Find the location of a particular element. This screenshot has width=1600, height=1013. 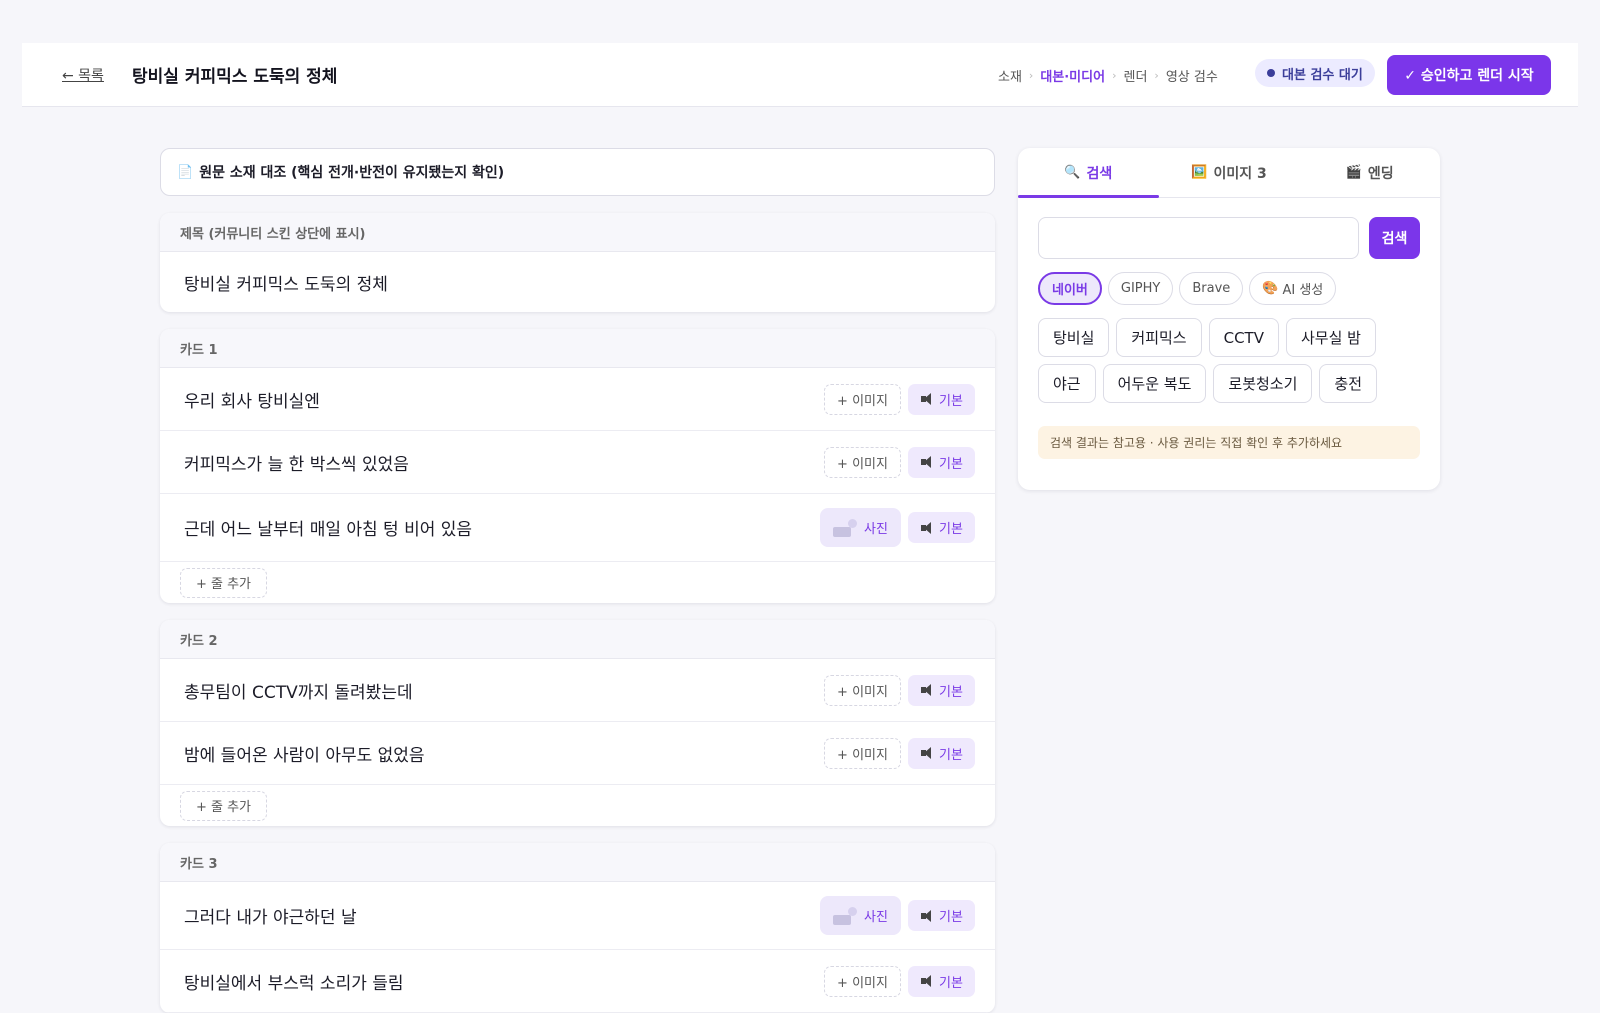

title-card: 제목 (커뮤니티 스킨 상단에 표시) 탕비실 커피믹스 도둑의 정체 is located at coordinates (577, 262).